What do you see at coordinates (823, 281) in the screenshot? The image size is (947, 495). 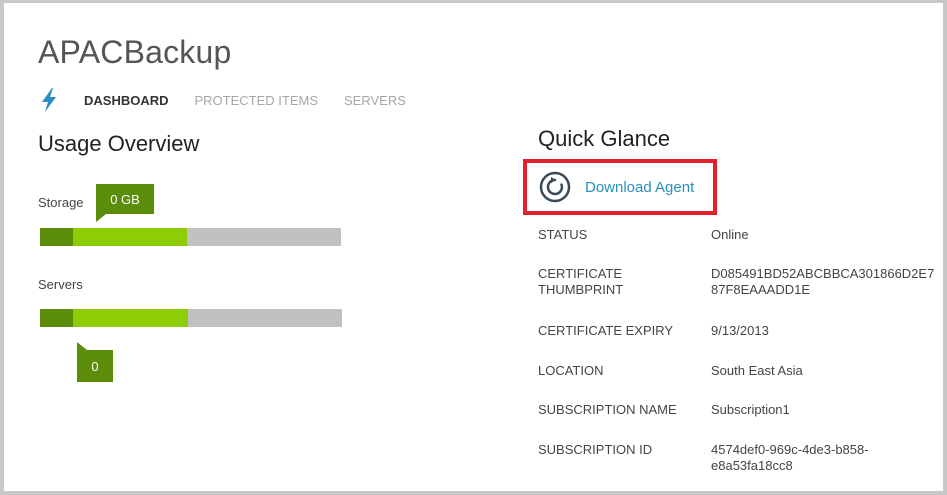 I see `certificate-thumbprint-value: D085491BD52ABCBBCA301866D2E787F8EAAADD1E` at bounding box center [823, 281].